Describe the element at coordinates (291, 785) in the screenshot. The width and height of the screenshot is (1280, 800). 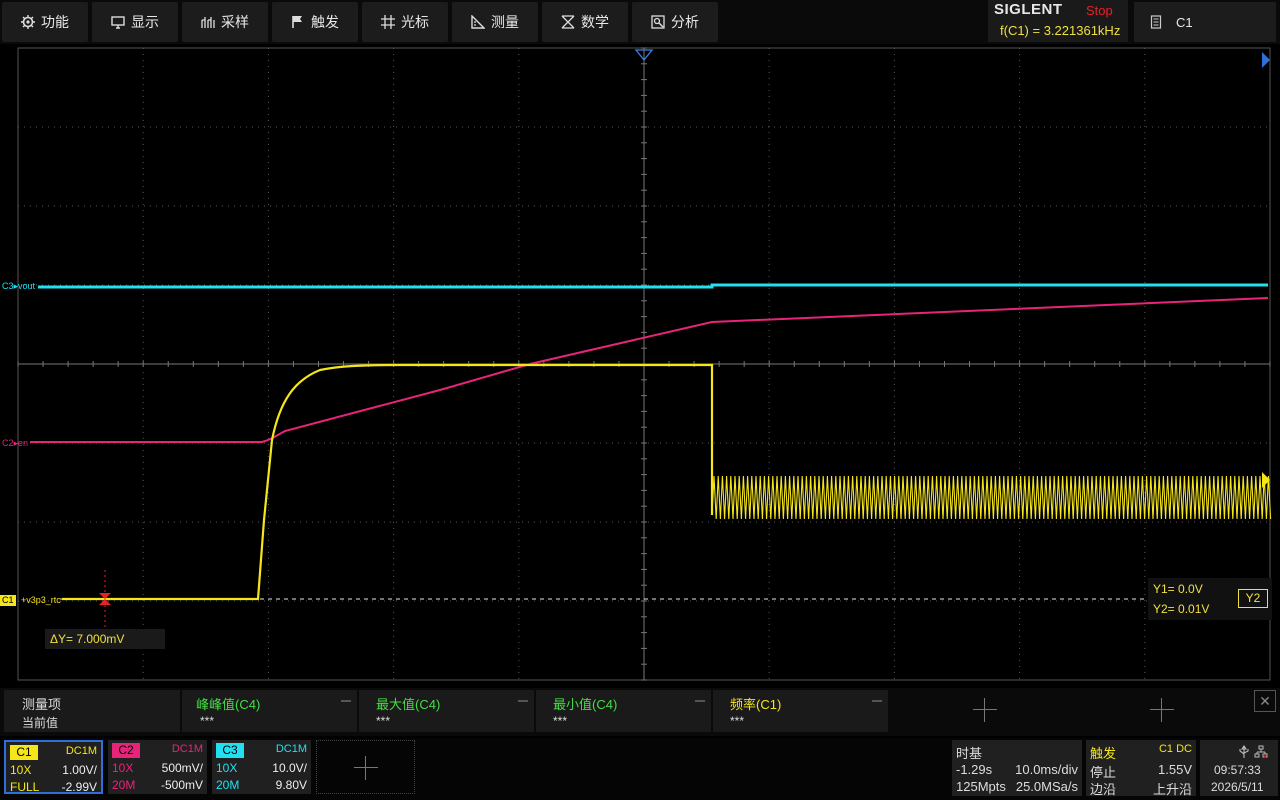
I see `c3-offset: 9.80V` at that location.